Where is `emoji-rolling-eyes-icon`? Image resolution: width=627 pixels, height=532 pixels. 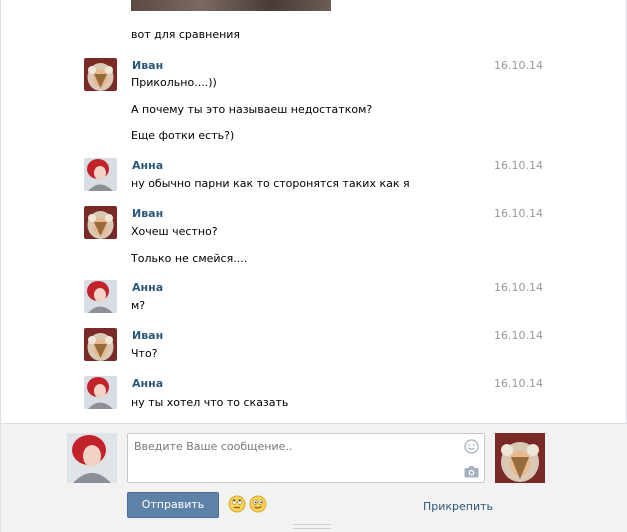 emoji-rolling-eyes-icon is located at coordinates (237, 504).